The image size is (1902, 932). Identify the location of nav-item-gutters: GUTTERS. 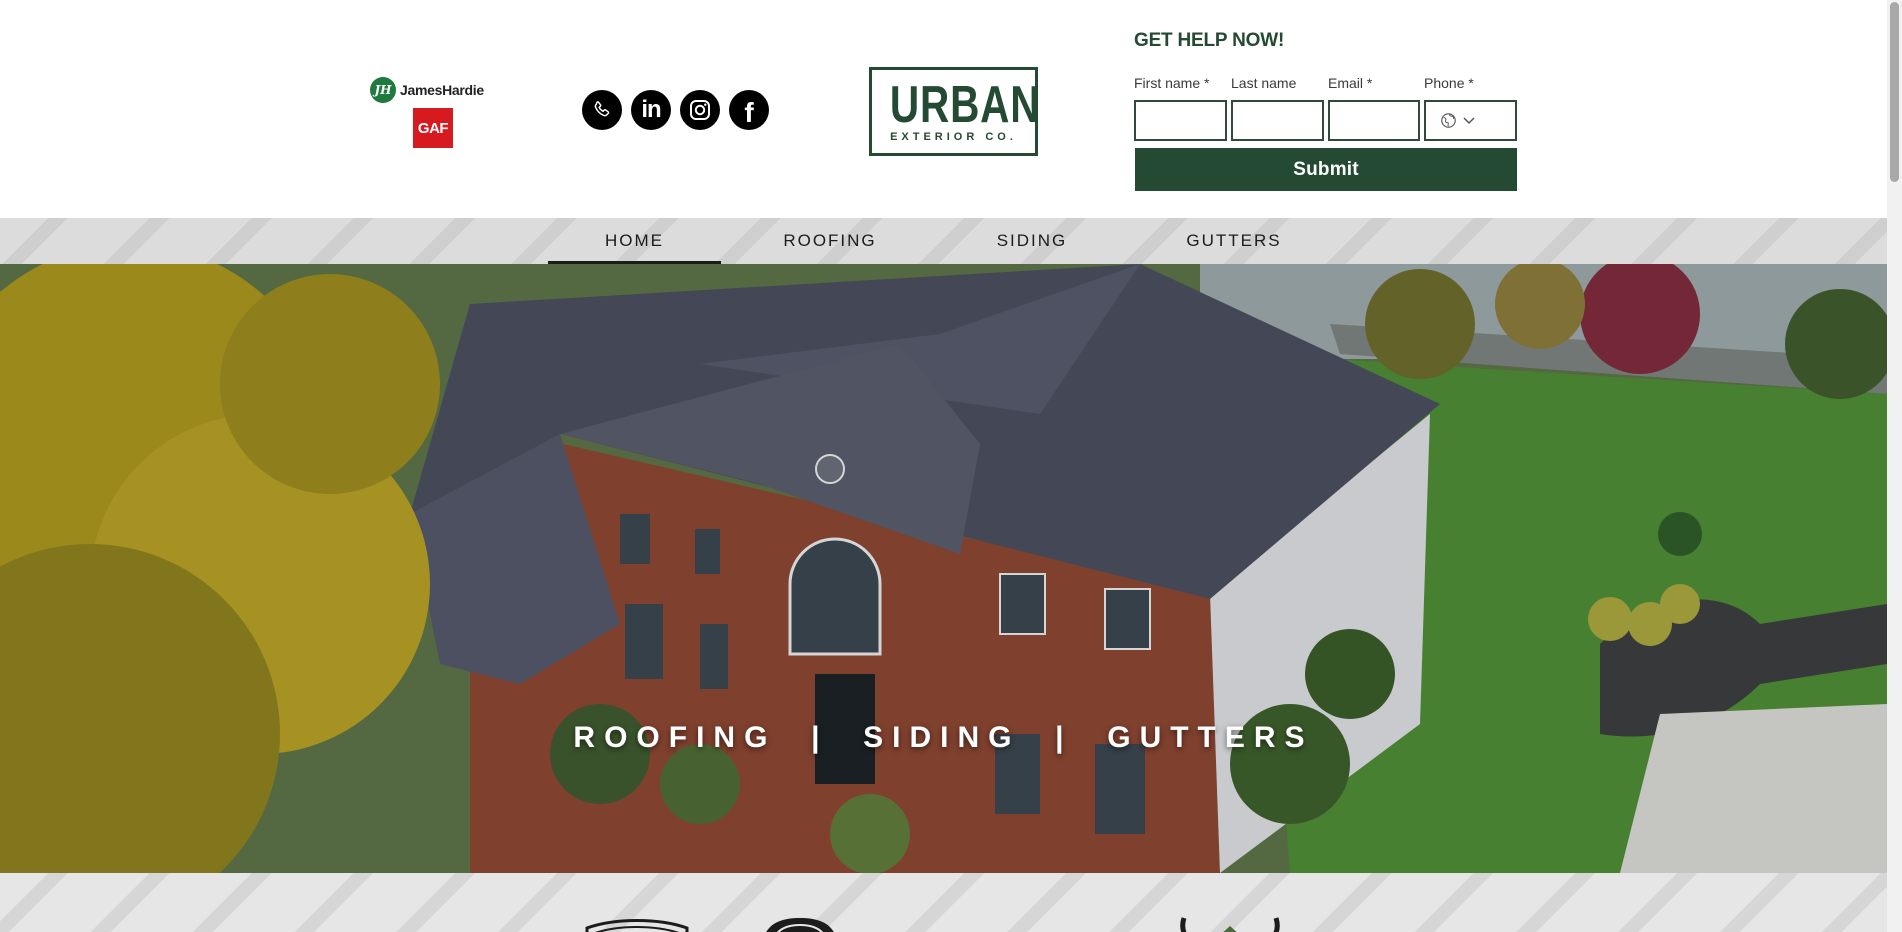
(1234, 241).